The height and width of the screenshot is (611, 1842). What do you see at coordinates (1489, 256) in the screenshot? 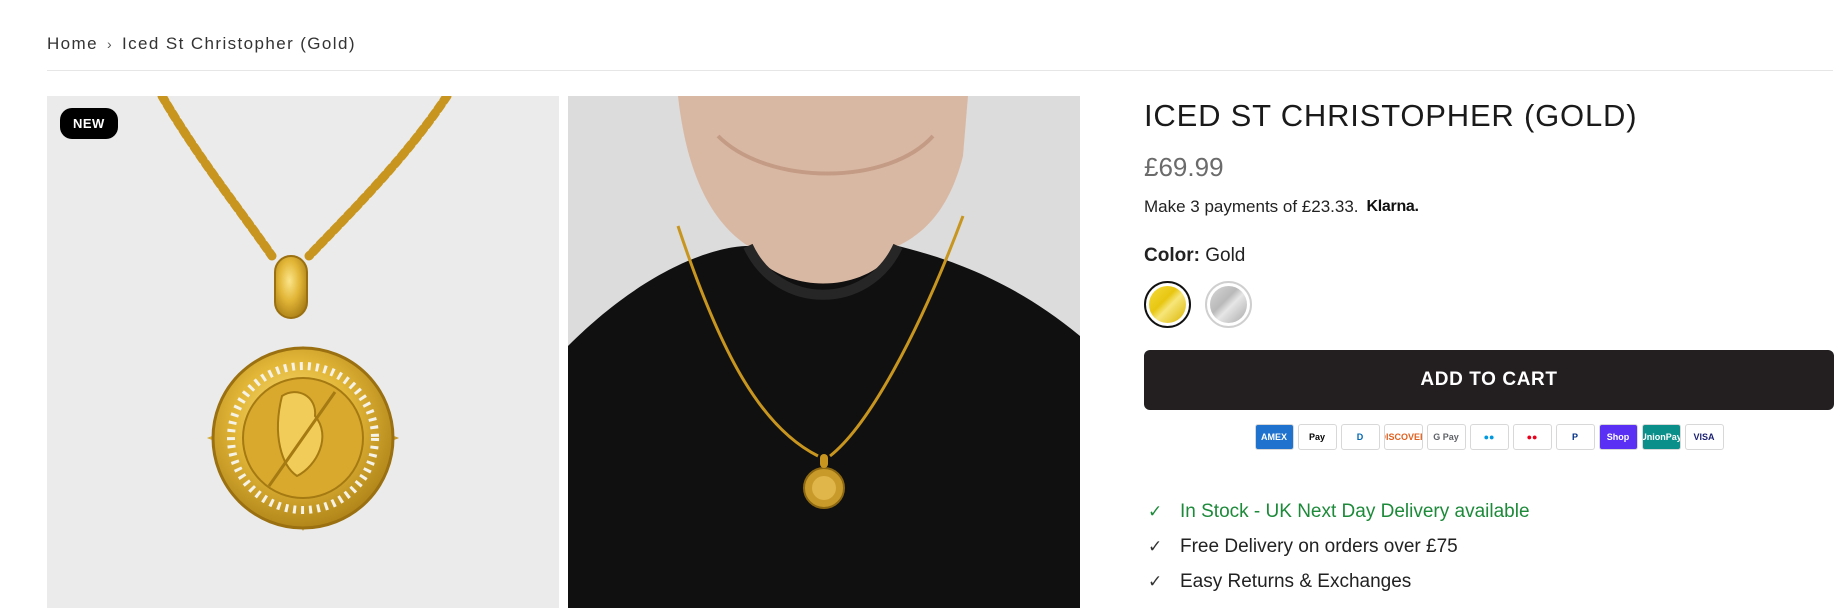
I see `color-label: Color: Gold` at bounding box center [1489, 256].